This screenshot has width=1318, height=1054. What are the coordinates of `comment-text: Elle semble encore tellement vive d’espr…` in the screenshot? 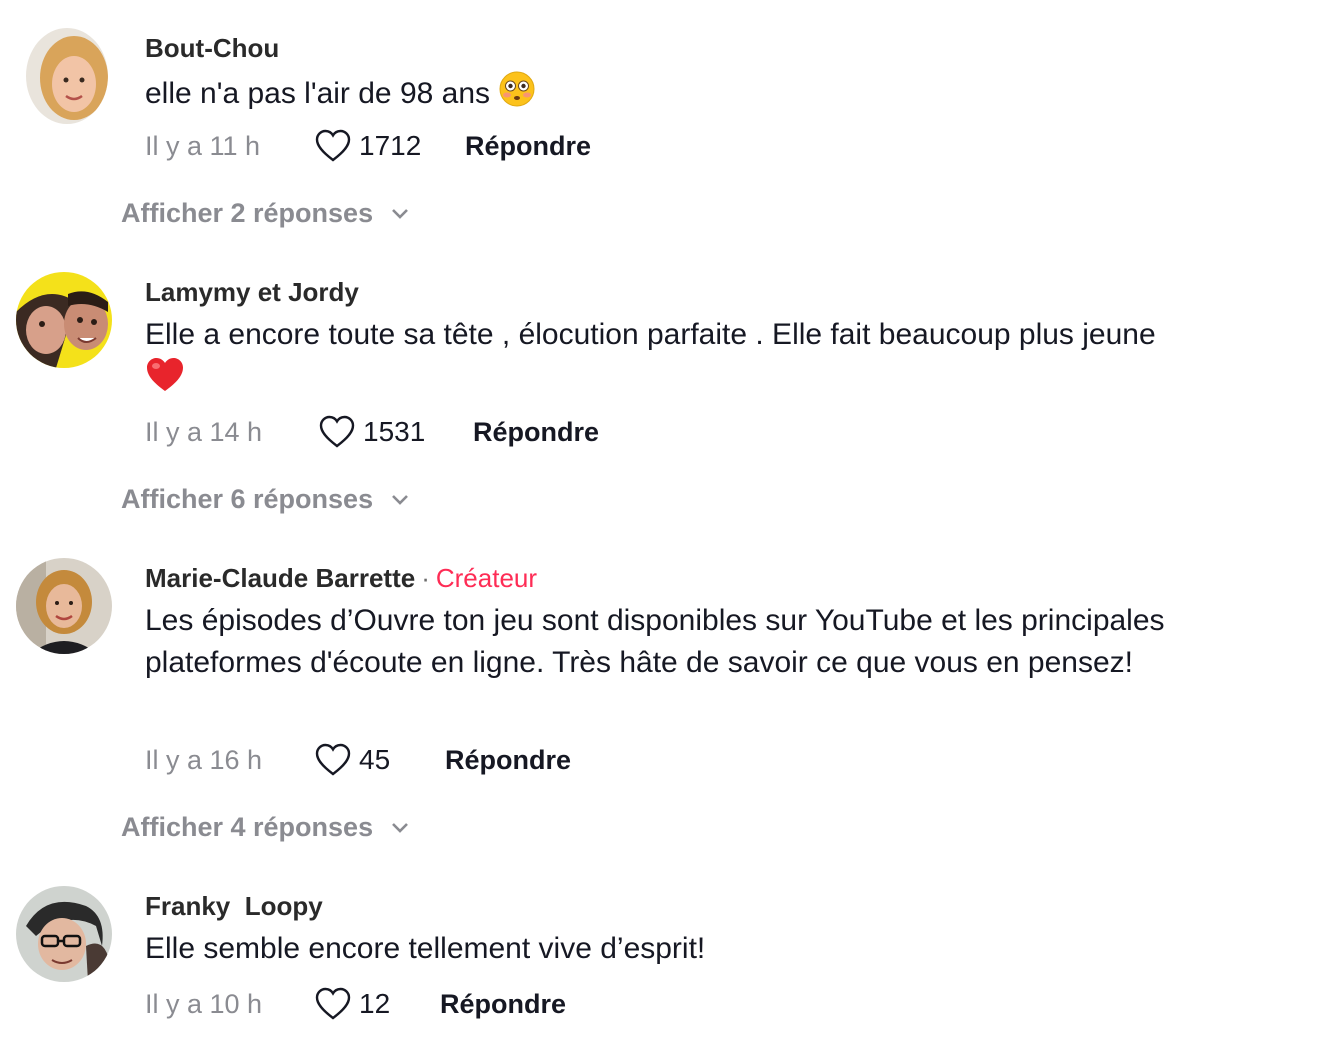 It's located at (425, 948).